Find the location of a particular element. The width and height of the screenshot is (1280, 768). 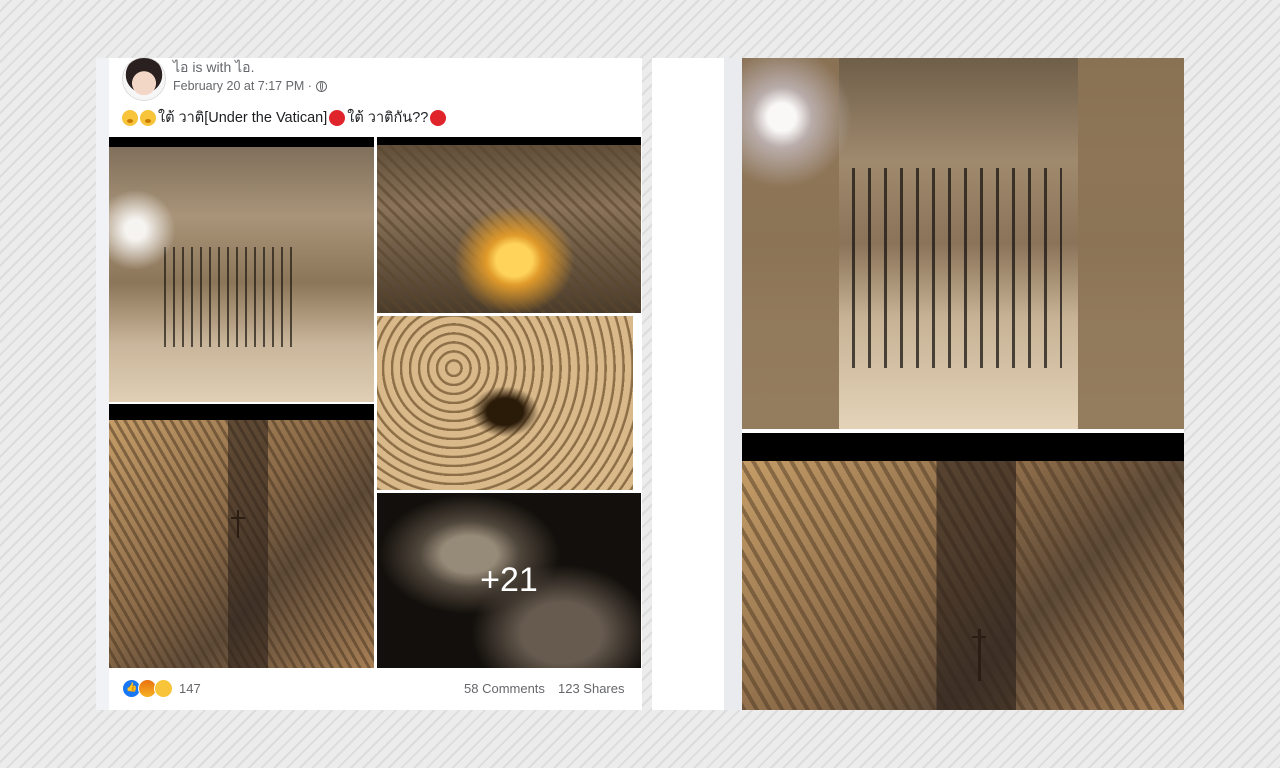

globe-icon is located at coordinates (321, 86).